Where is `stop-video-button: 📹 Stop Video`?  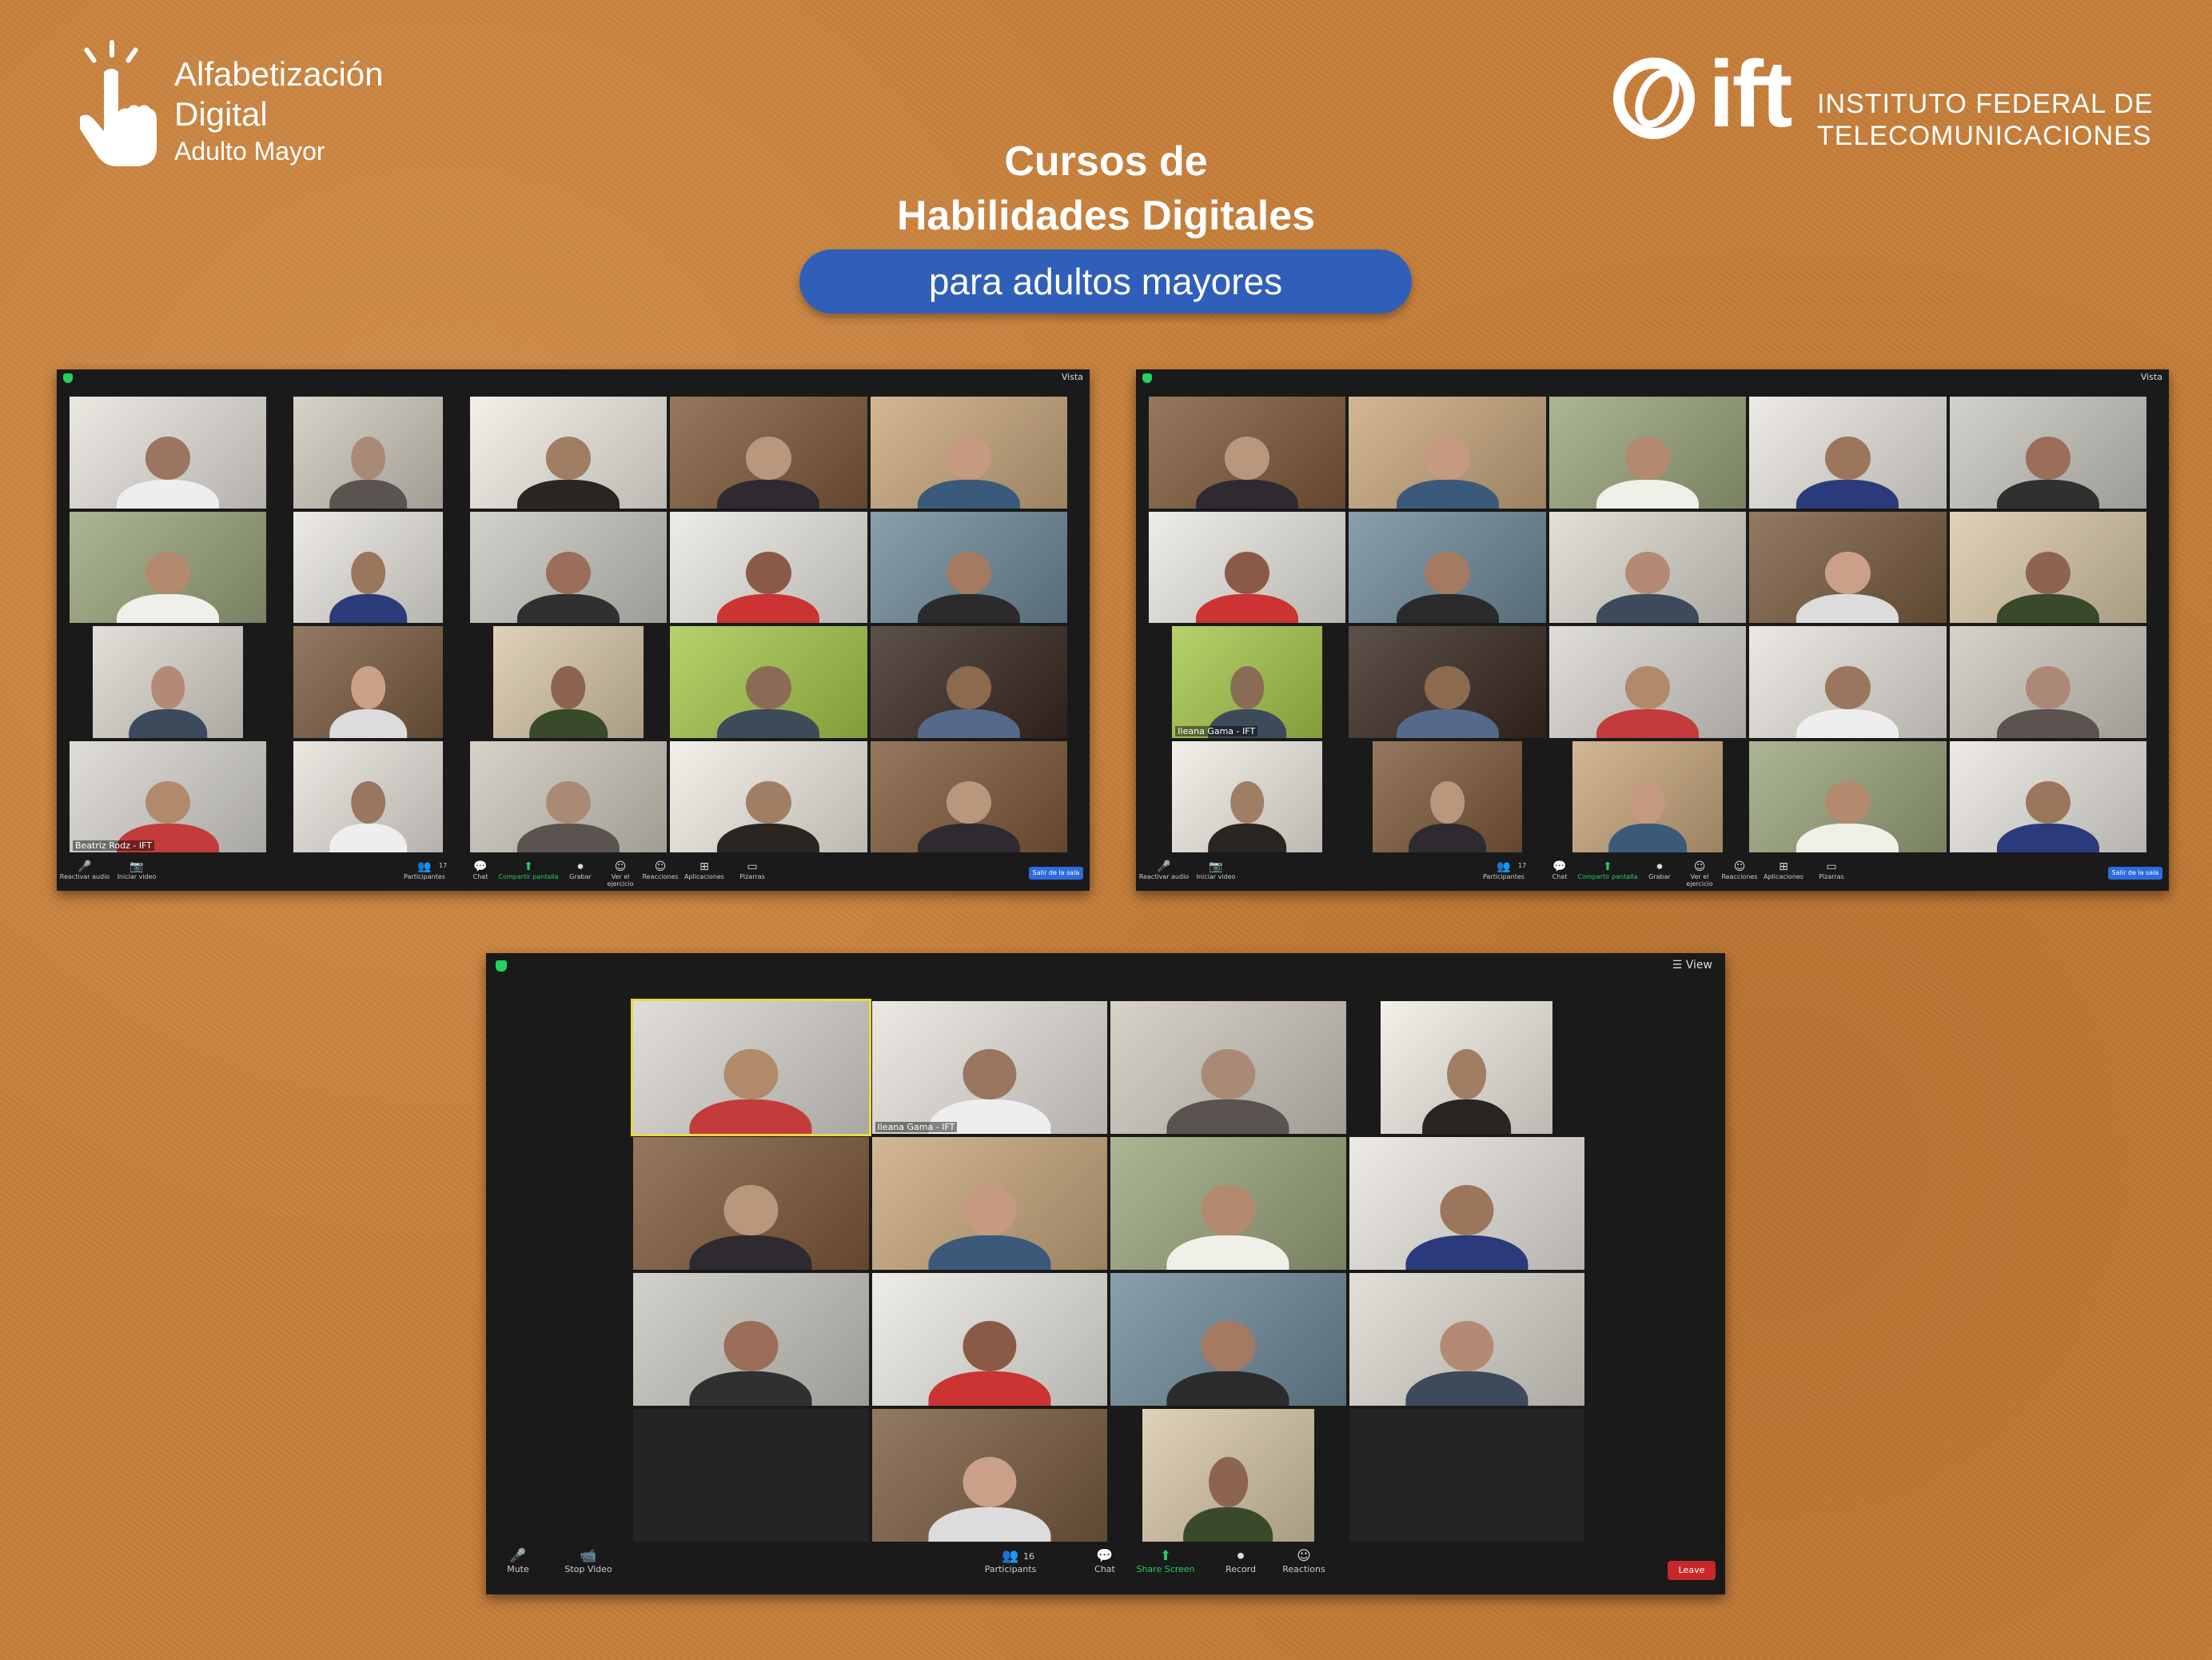
stop-video-button: 📹 Stop Video is located at coordinates (588, 1561).